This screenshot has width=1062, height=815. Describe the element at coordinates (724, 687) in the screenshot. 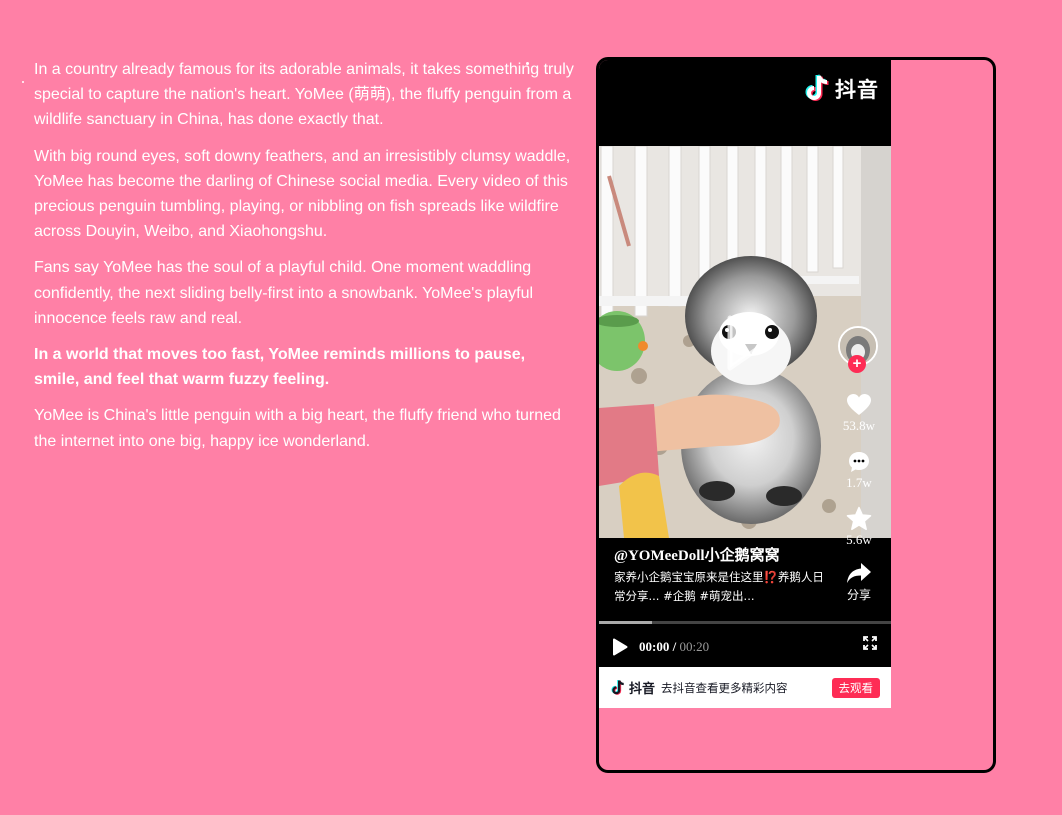

I see `promo-text: 去抖音查看更多精彩内容` at that location.